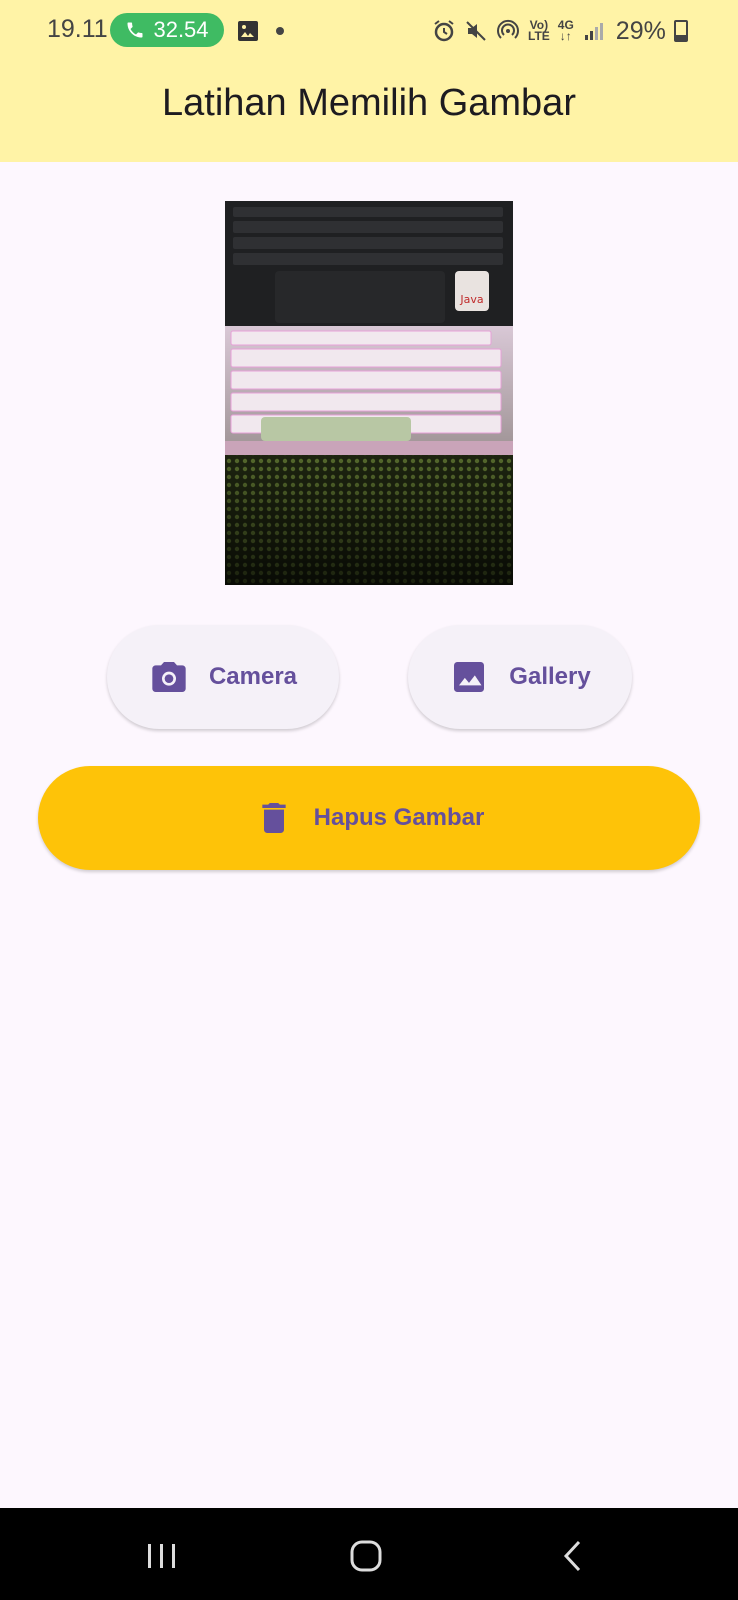  Describe the element at coordinates (369, 31) in the screenshot. I see `status-bar: 19.11 32.54 Vo) LTE 4G ↓↑ 29%` at that location.